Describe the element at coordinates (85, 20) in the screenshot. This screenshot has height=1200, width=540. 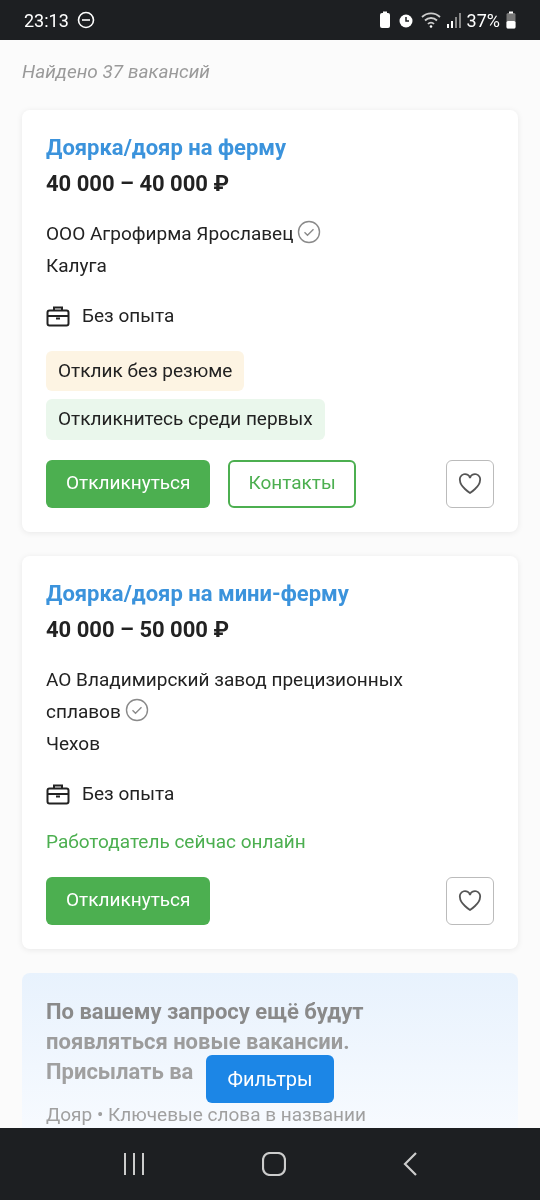
I see `do-not-disturb-icon` at that location.